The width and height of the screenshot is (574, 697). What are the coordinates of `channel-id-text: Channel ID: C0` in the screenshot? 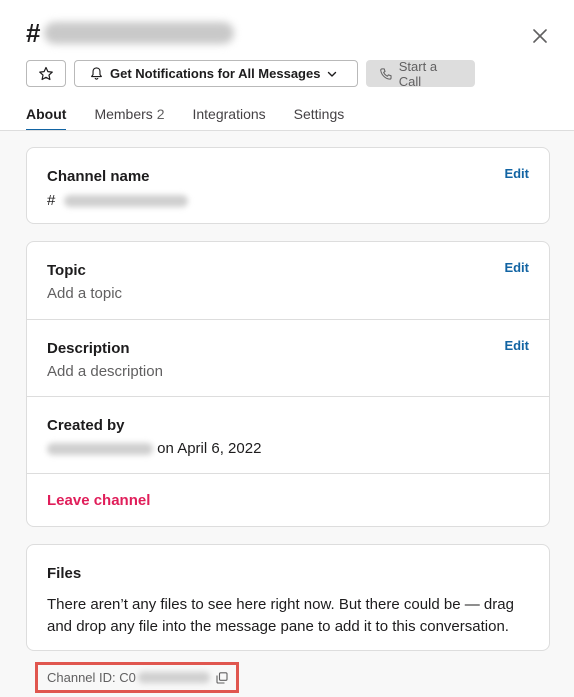 It's located at (91, 677).